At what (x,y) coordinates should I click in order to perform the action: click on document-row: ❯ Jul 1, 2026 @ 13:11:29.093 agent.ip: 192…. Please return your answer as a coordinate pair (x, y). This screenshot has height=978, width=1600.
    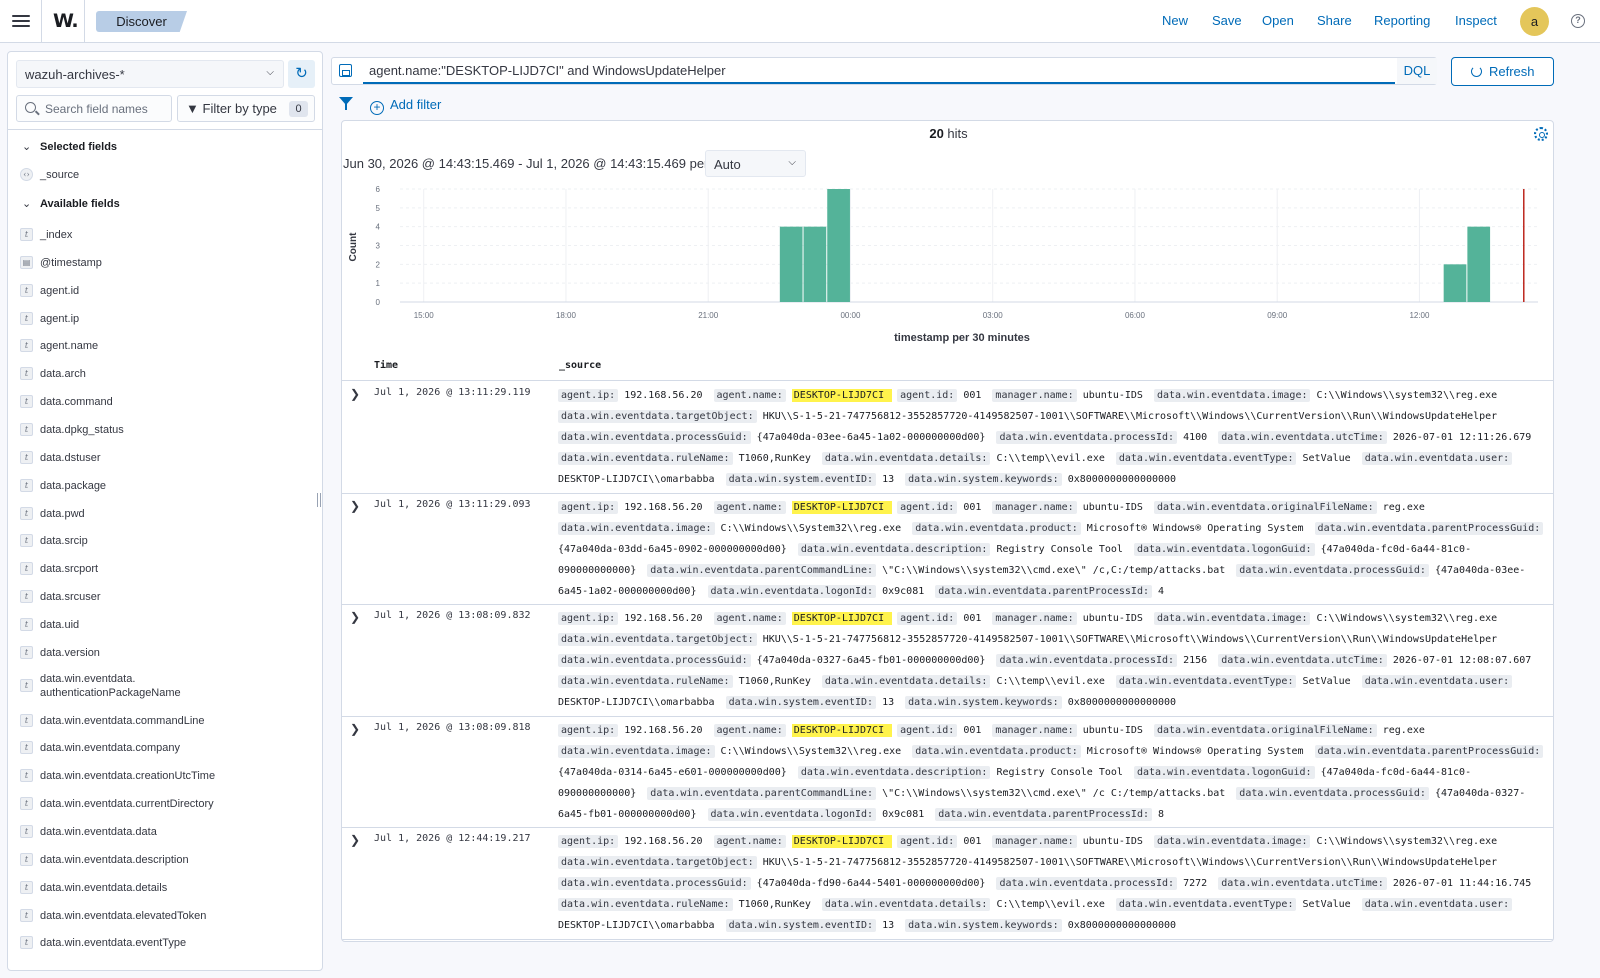
    Looking at the image, I should click on (947, 549).